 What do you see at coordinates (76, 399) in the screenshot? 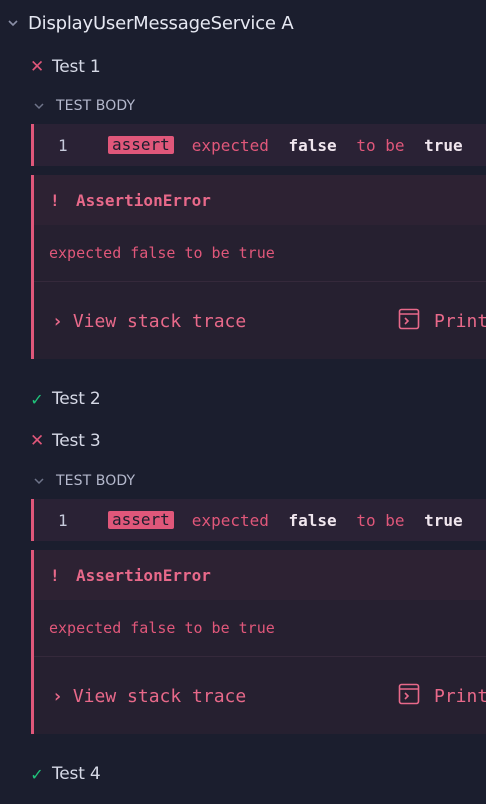
I see `test-title: Test 2` at bounding box center [76, 399].